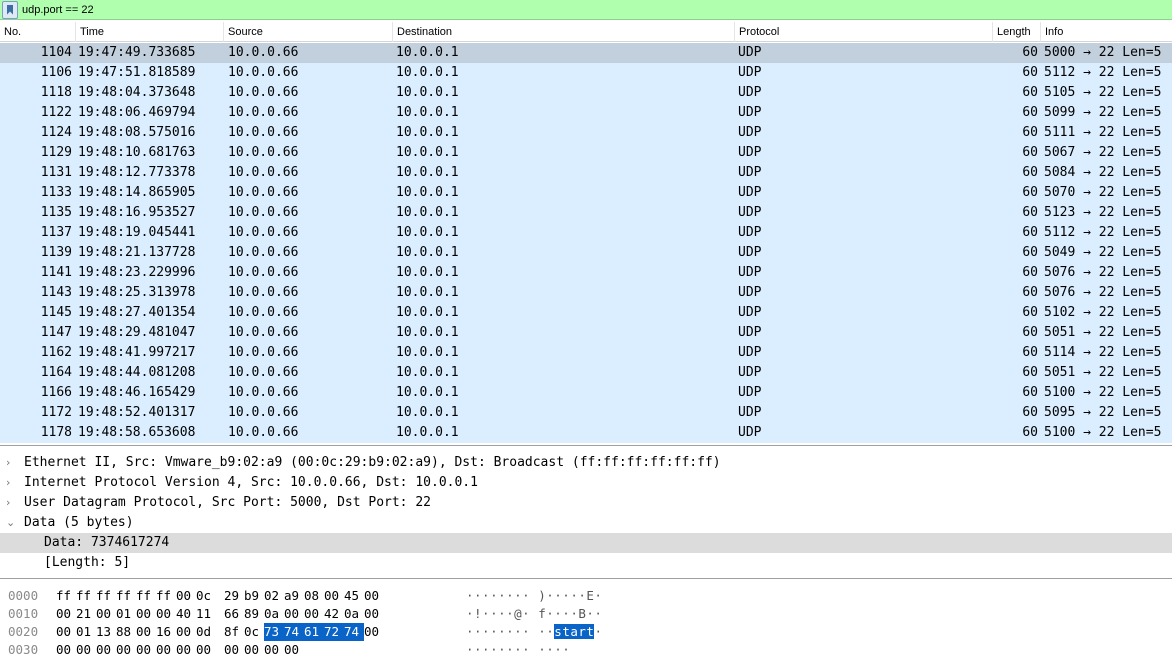 The image size is (1172, 661). What do you see at coordinates (564, 32) in the screenshot?
I see `column-header-destination: Destination` at bounding box center [564, 32].